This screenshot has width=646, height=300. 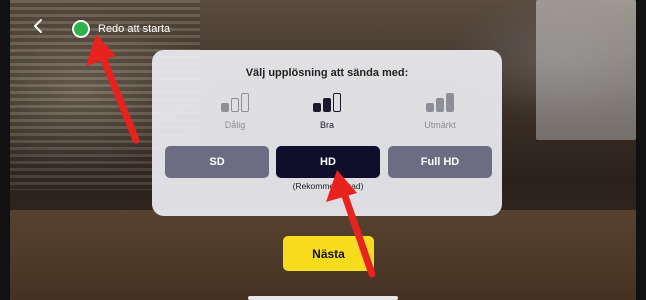 What do you see at coordinates (328, 162) in the screenshot?
I see `hd-button: HD` at bounding box center [328, 162].